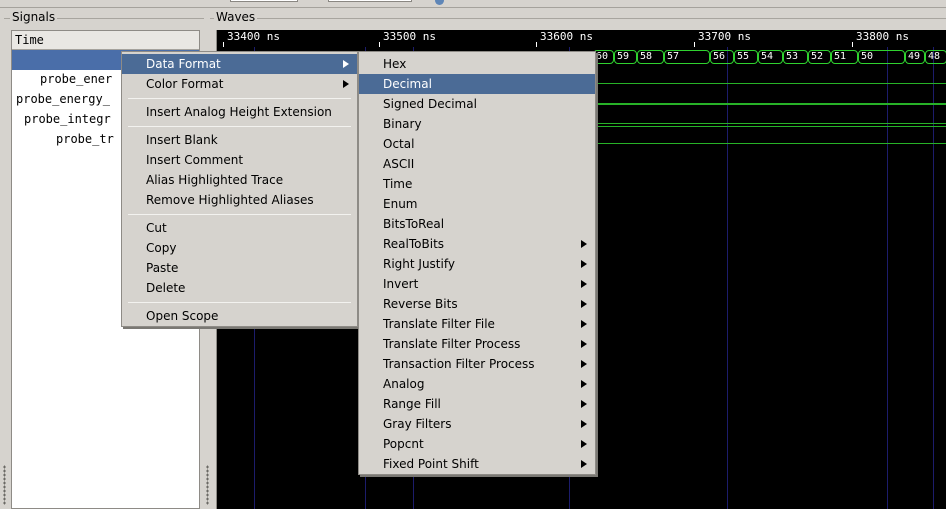 This screenshot has height=509, width=946. What do you see at coordinates (935, 57) in the screenshot?
I see `bus-value-cell: 48` at bounding box center [935, 57].